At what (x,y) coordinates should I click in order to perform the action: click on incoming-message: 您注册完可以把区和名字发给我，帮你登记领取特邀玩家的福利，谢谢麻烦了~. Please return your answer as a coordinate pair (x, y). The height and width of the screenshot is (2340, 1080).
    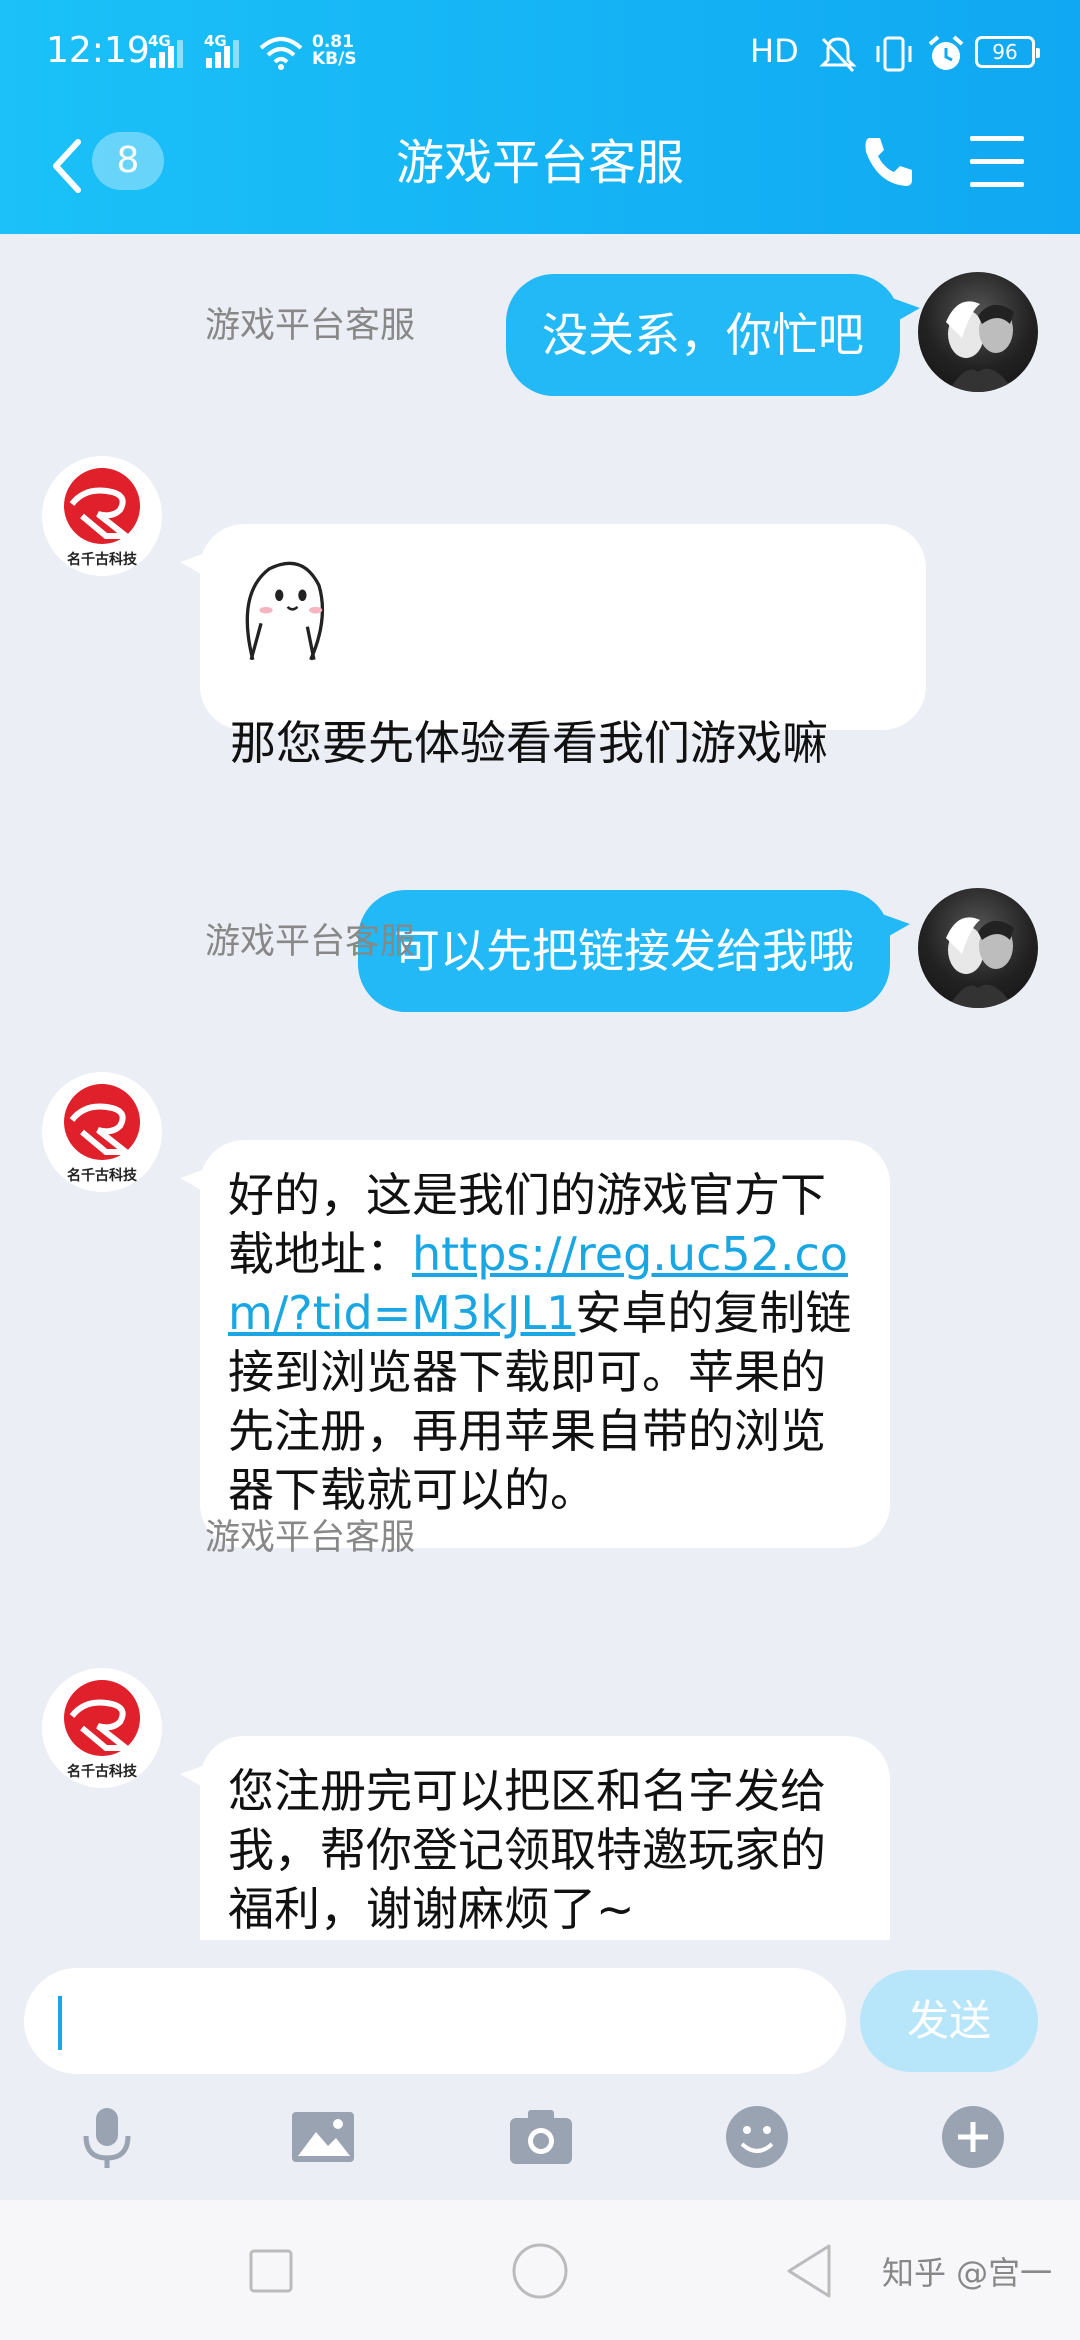
    Looking at the image, I should click on (535, 1838).